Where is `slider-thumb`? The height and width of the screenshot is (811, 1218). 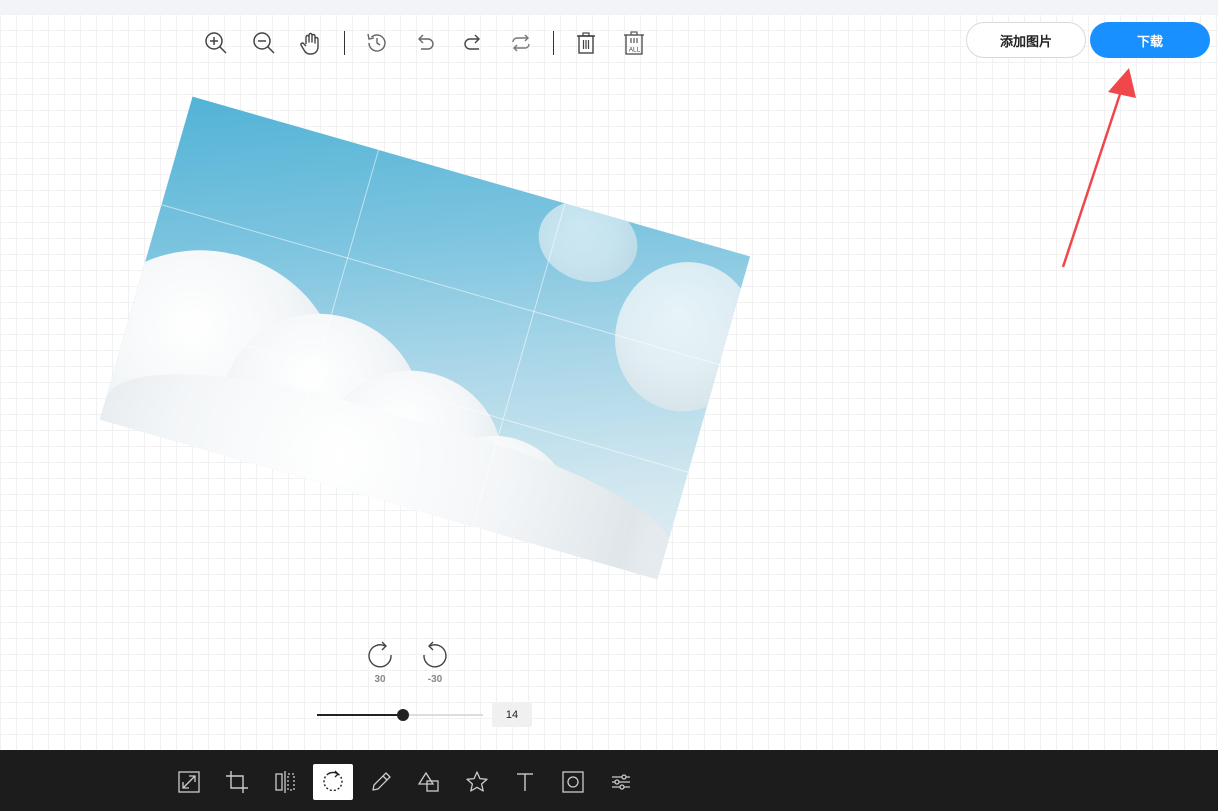 slider-thumb is located at coordinates (403, 715).